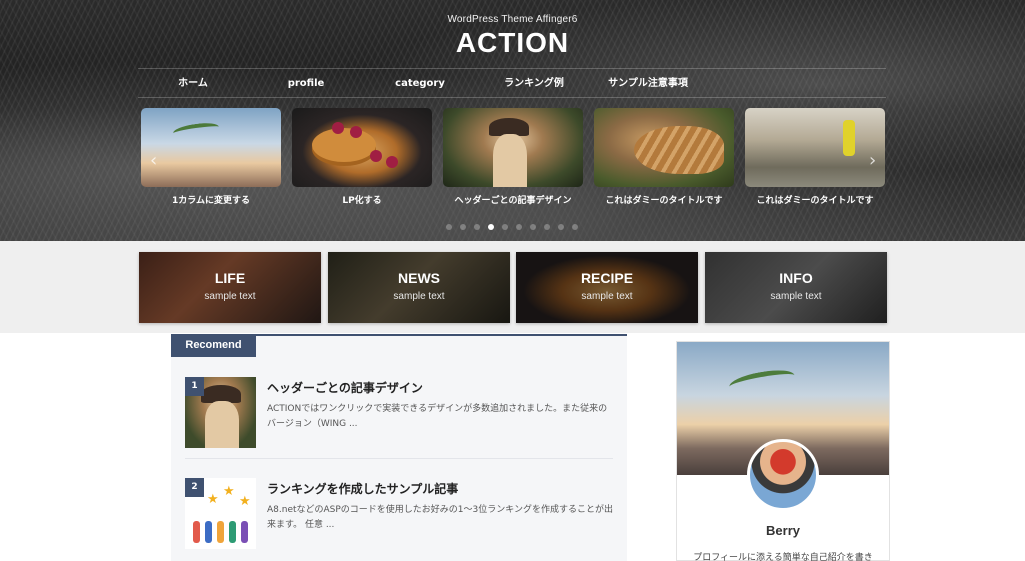 This screenshot has height=561, width=1025. Describe the element at coordinates (783, 557) in the screenshot. I see `profile-description: プロフィールに添える簡単な自己紹介を書き` at that location.